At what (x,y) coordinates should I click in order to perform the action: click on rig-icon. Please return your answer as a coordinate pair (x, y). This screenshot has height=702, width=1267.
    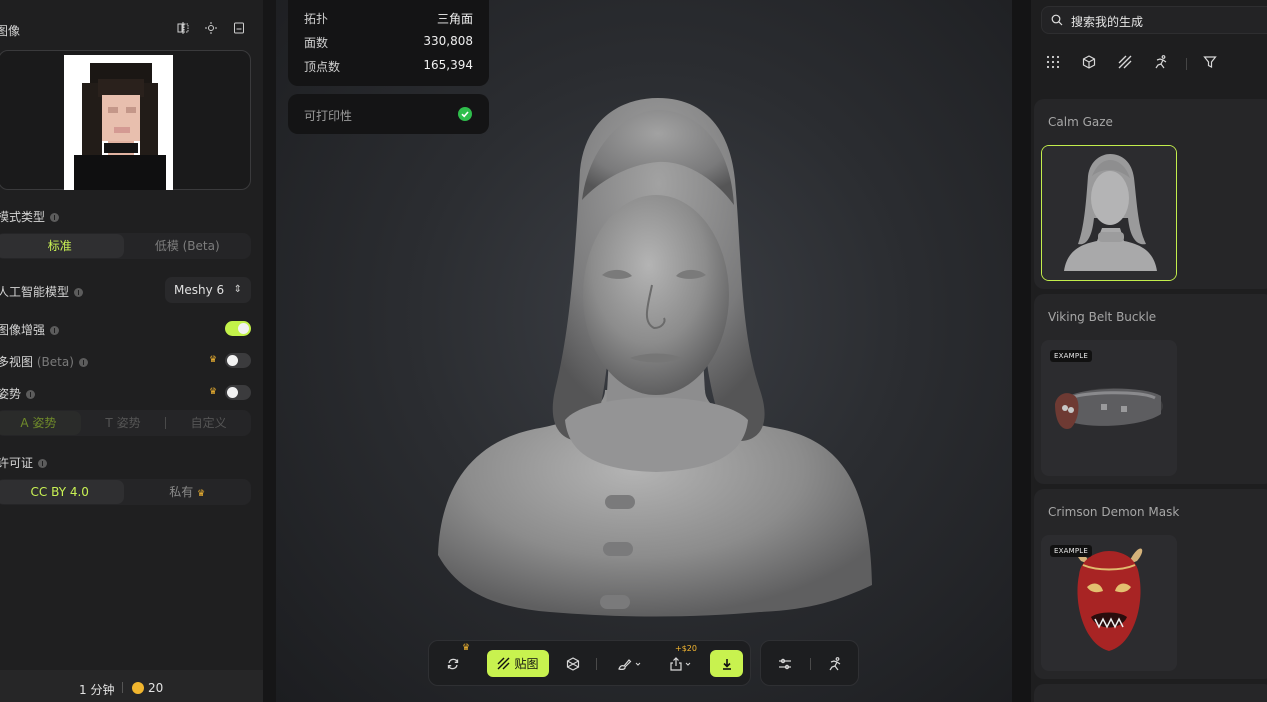
    Looking at the image, I should click on (785, 664).